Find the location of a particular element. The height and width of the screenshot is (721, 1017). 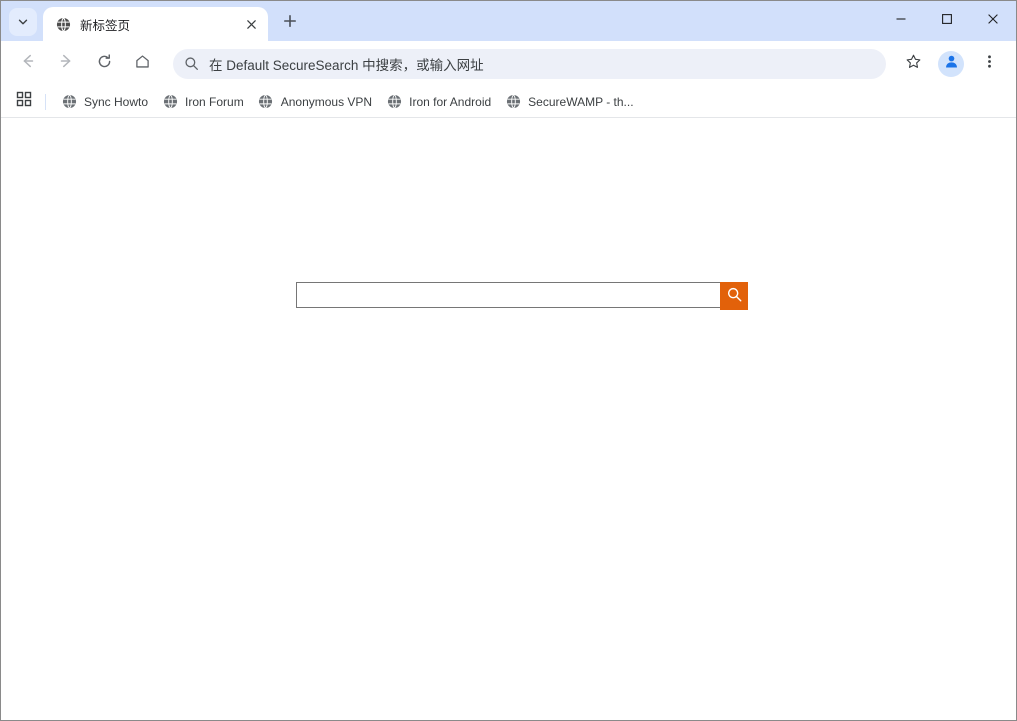

page-search-button is located at coordinates (734, 296).